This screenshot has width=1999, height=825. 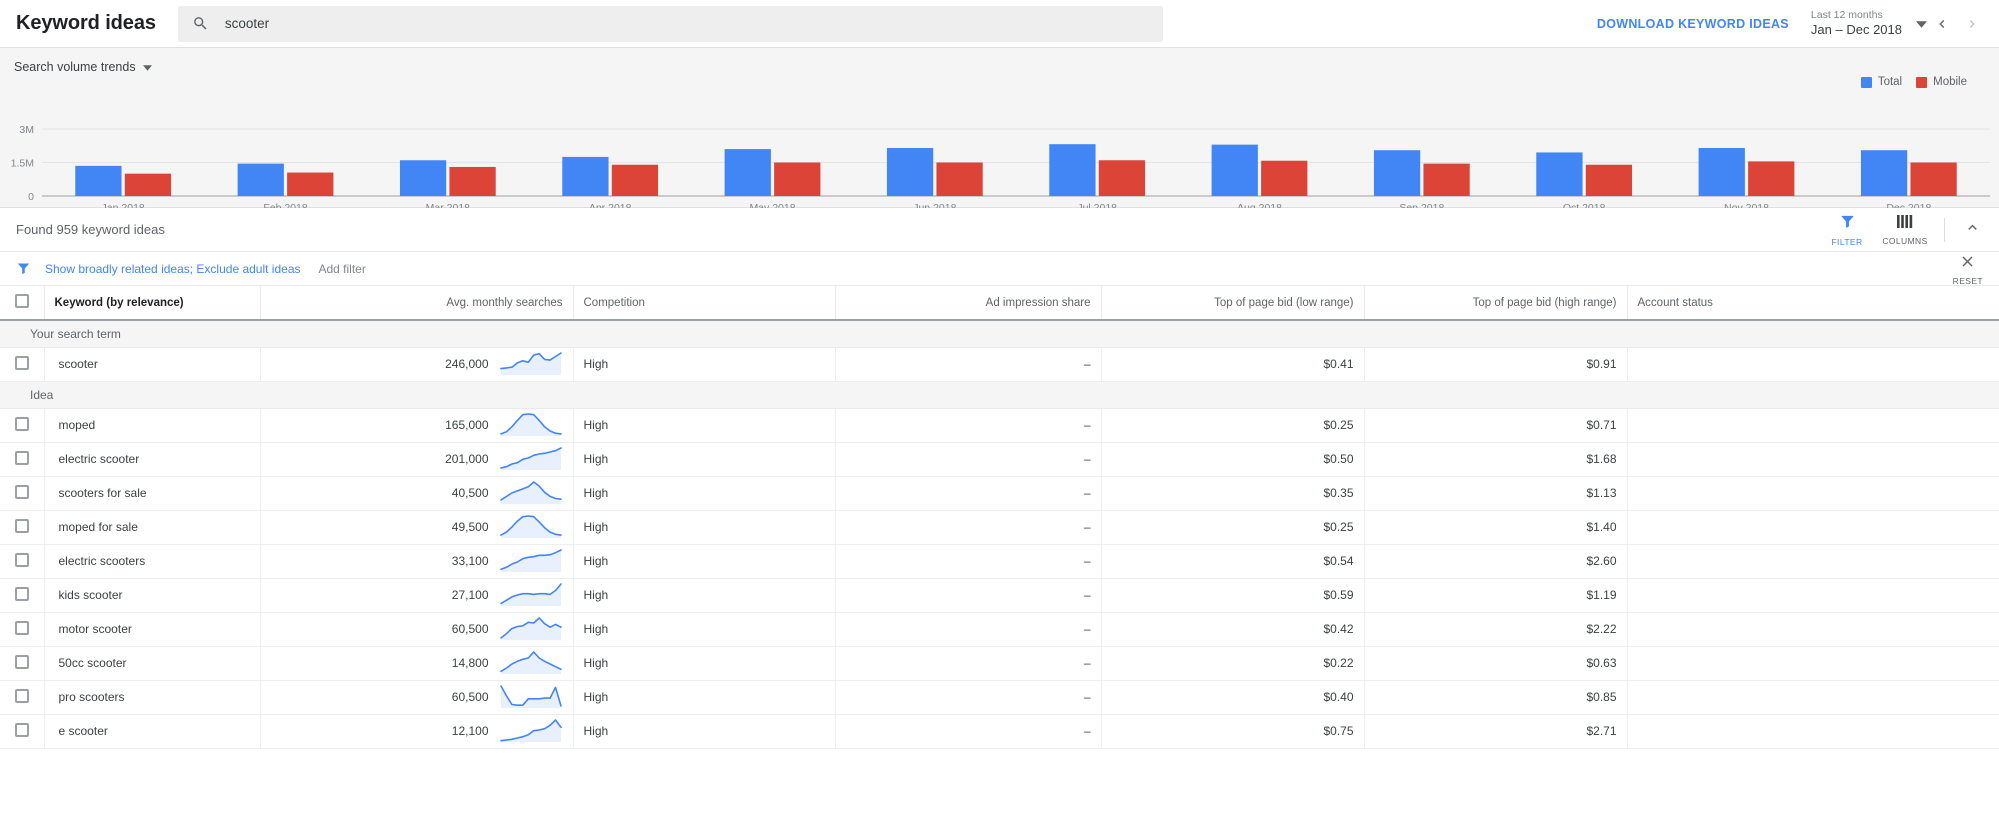 I want to click on bid-high-cell: $1.68, so click(x=1496, y=459).